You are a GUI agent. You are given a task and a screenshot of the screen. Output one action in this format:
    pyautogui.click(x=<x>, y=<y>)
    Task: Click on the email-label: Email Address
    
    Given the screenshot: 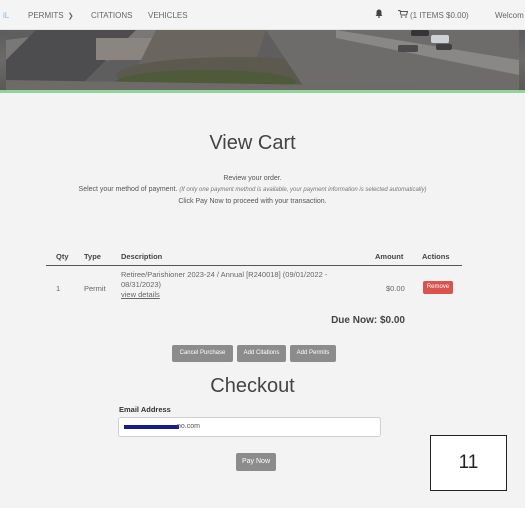 What is the action you would take?
    pyautogui.click(x=145, y=409)
    